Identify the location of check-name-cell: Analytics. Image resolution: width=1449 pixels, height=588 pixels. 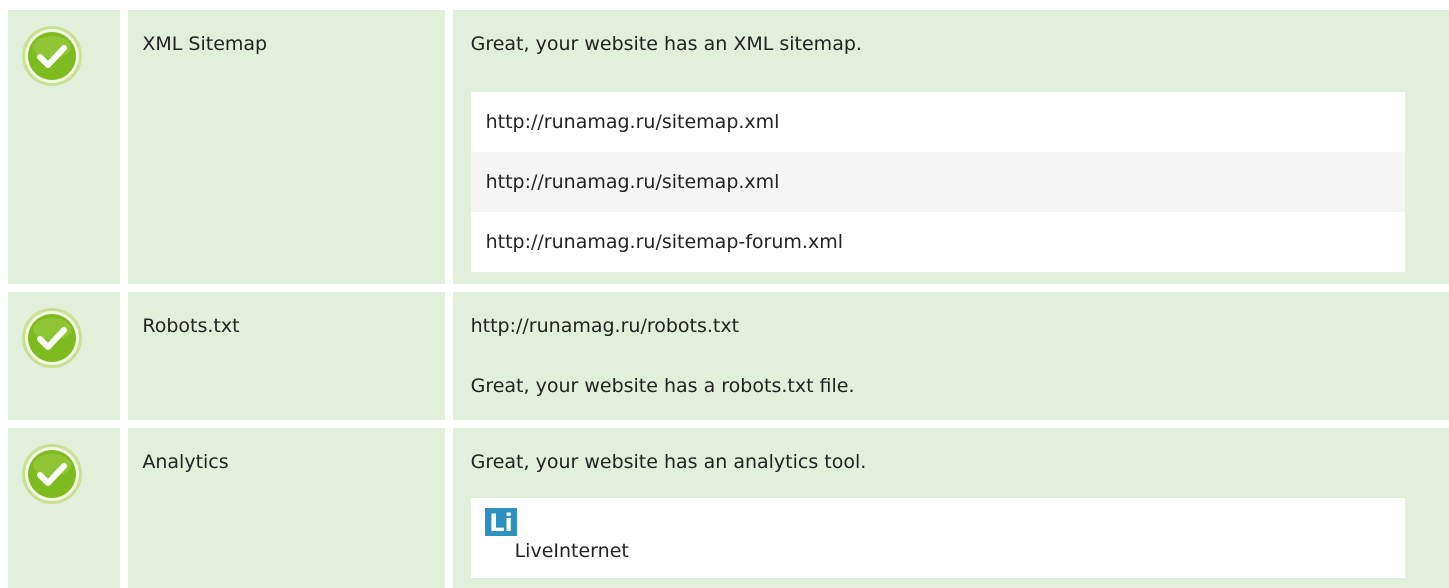
(286, 508).